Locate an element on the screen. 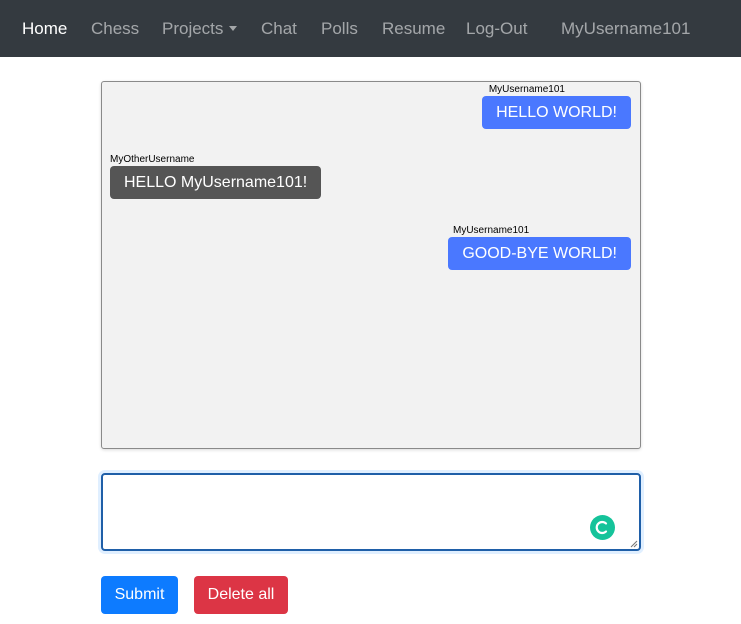  message-bubble: HELLO MyUsername101! is located at coordinates (216, 182).